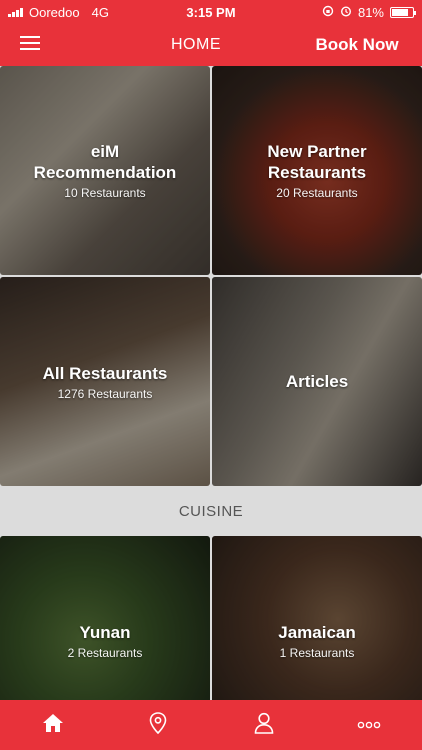 This screenshot has height=750, width=422. What do you see at coordinates (100, 12) in the screenshot?
I see `network-label: 4G` at bounding box center [100, 12].